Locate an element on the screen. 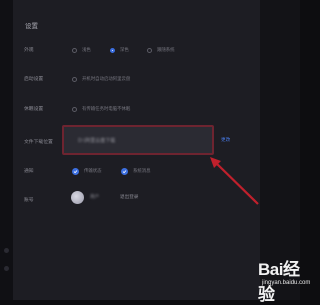  radio-selected-icon is located at coordinates (112, 50).